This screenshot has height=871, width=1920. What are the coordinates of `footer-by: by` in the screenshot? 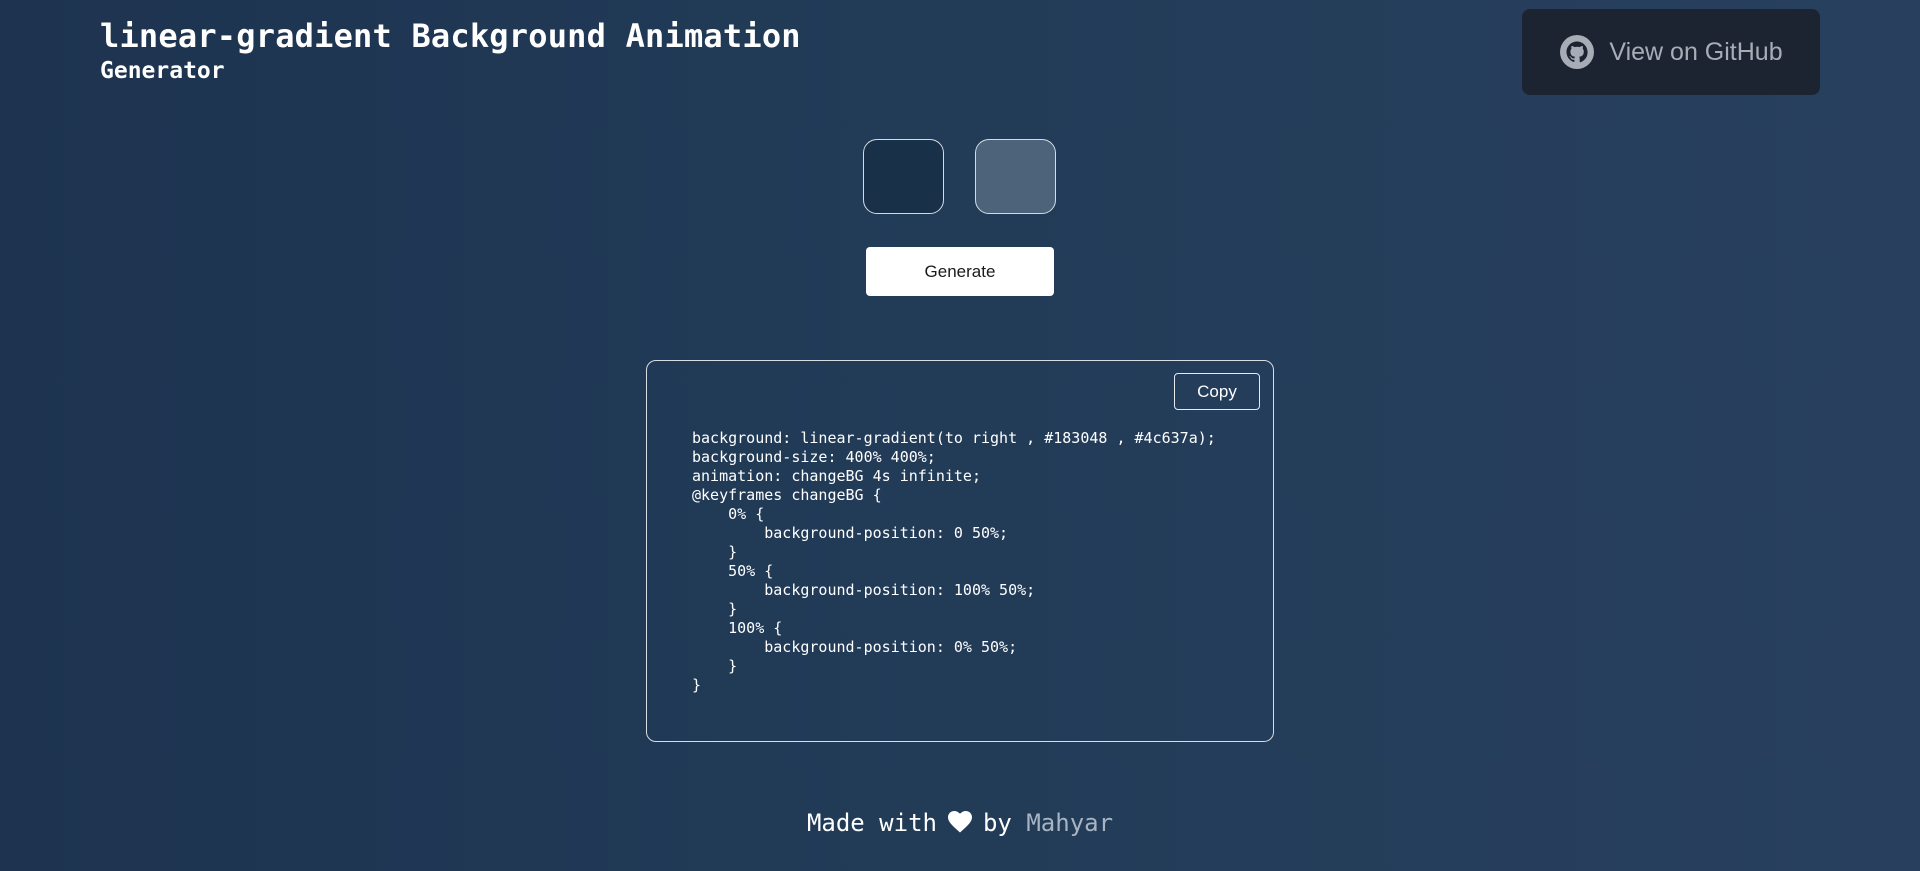 It's located at (997, 823).